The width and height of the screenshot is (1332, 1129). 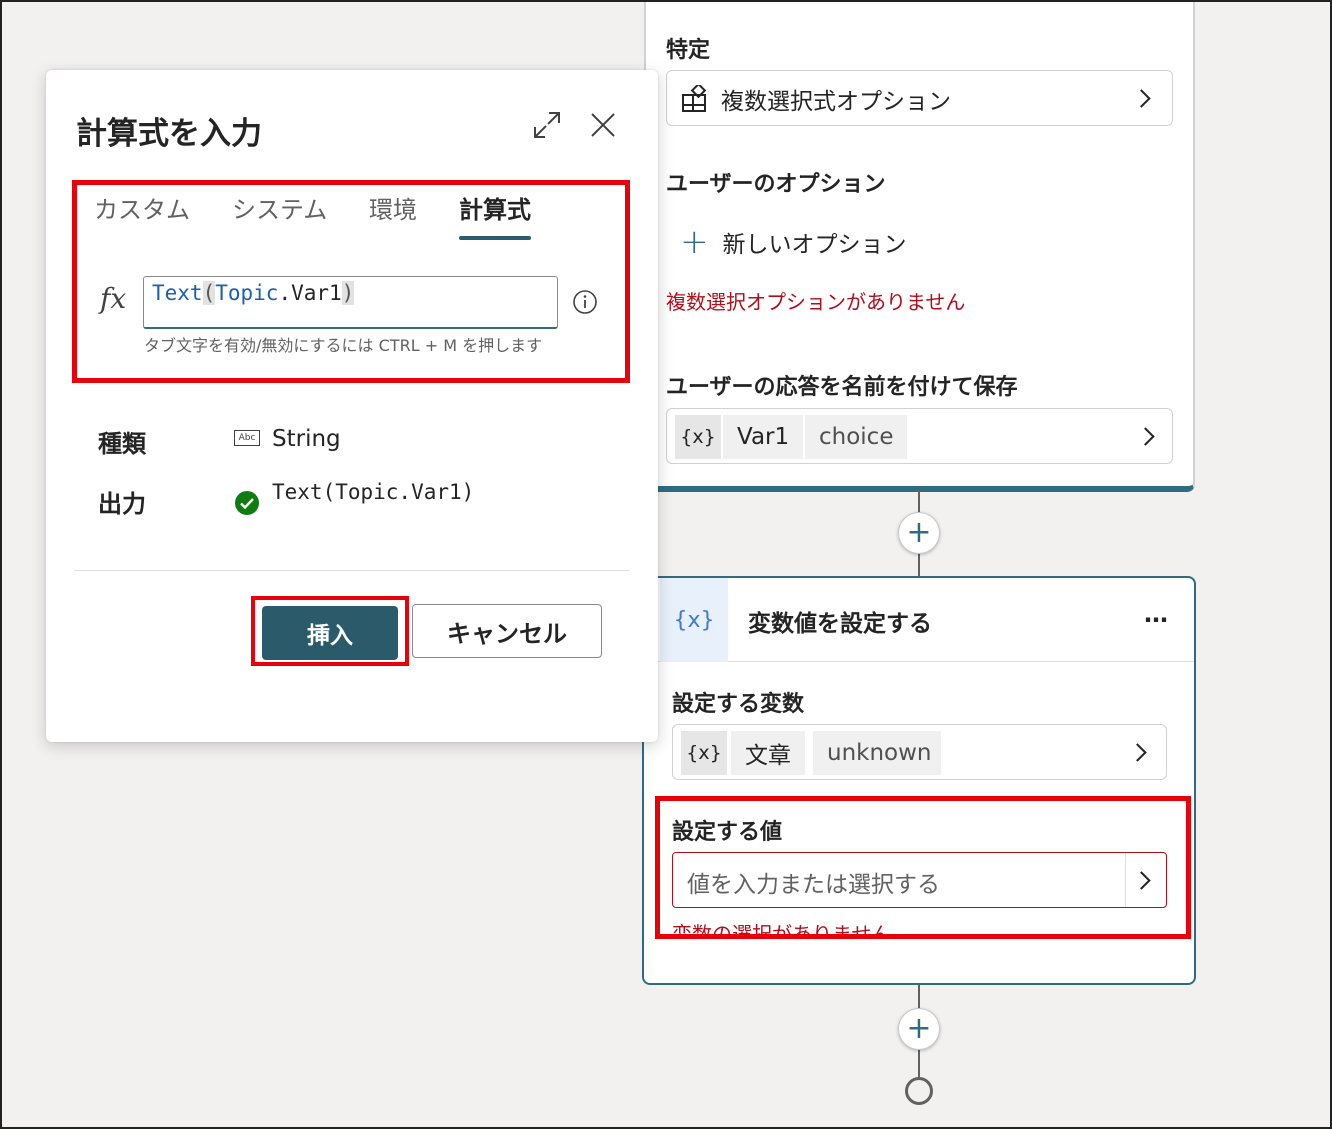 What do you see at coordinates (142, 207) in the screenshot?
I see `tab-custom: カスタム` at bounding box center [142, 207].